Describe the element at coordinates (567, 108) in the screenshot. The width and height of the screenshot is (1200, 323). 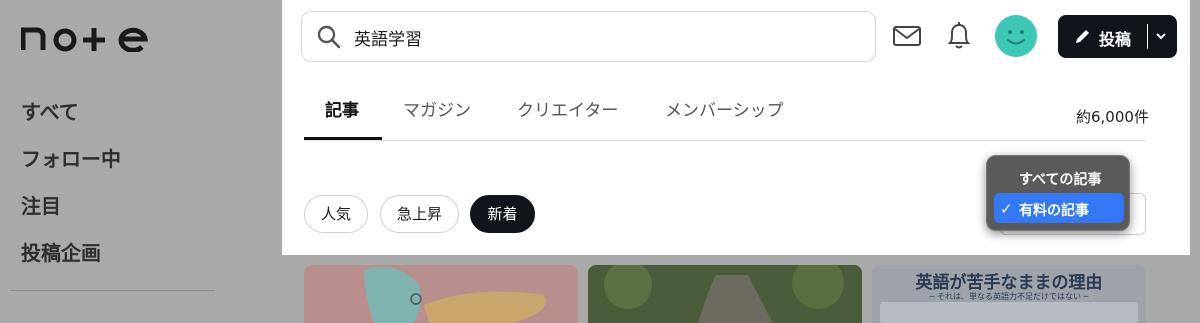
I see `tab-creators: クリエイター` at that location.